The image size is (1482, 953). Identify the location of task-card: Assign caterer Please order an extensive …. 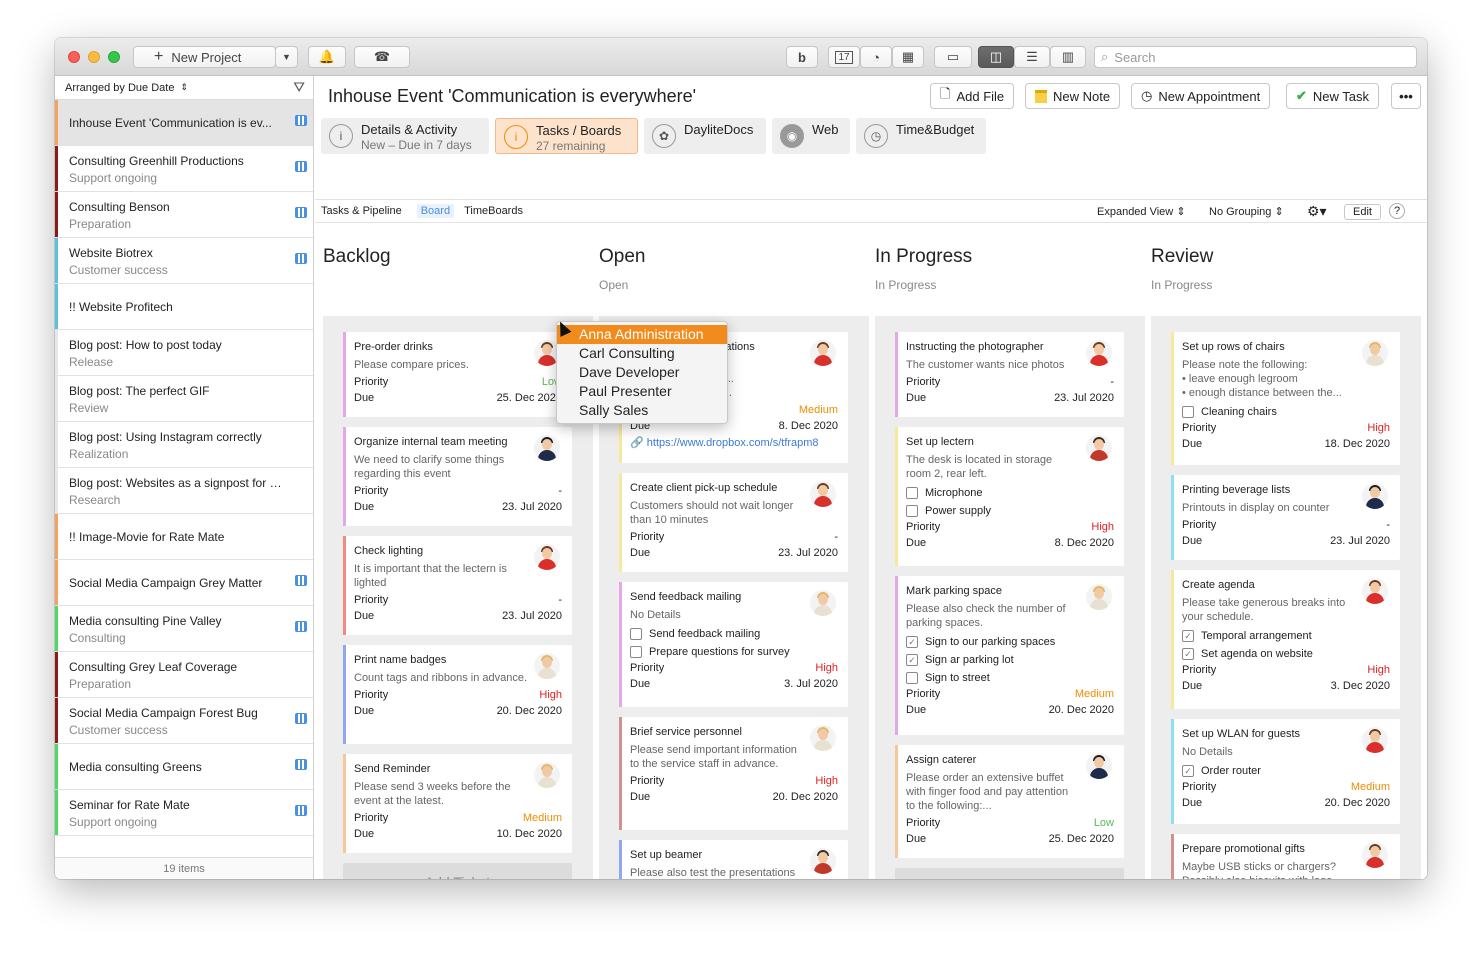
(1009, 801).